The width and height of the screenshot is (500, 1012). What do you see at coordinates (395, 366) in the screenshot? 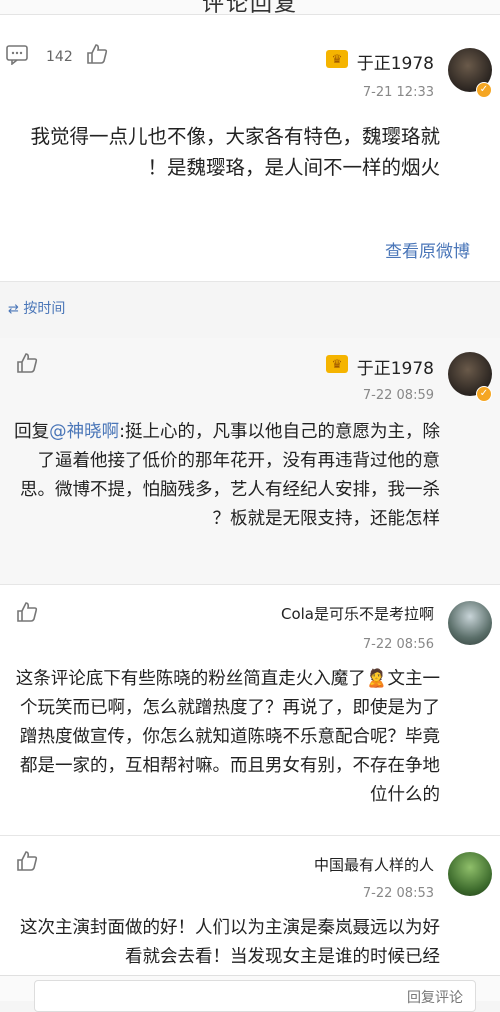
I see `reply-username: 于正1978` at bounding box center [395, 366].